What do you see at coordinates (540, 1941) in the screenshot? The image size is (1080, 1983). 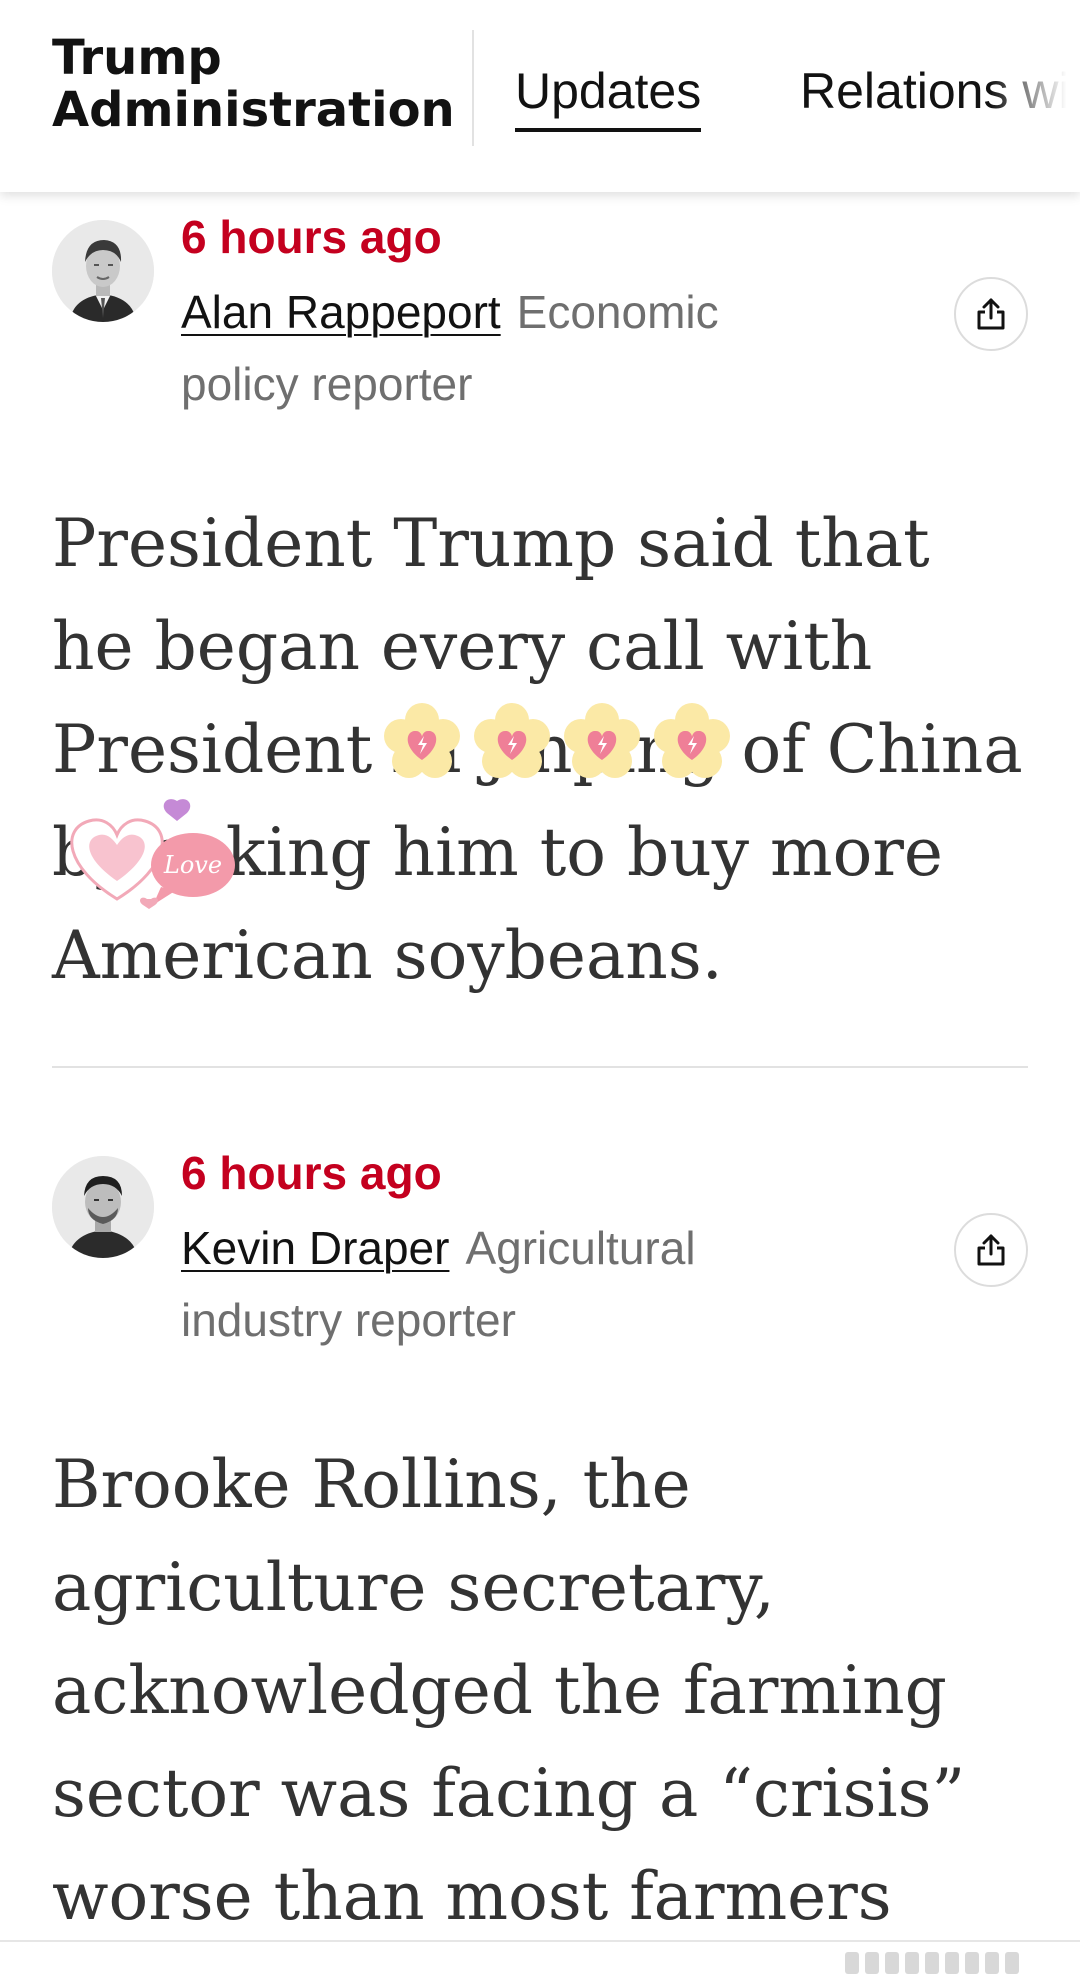 I see `bottom-divider` at bounding box center [540, 1941].